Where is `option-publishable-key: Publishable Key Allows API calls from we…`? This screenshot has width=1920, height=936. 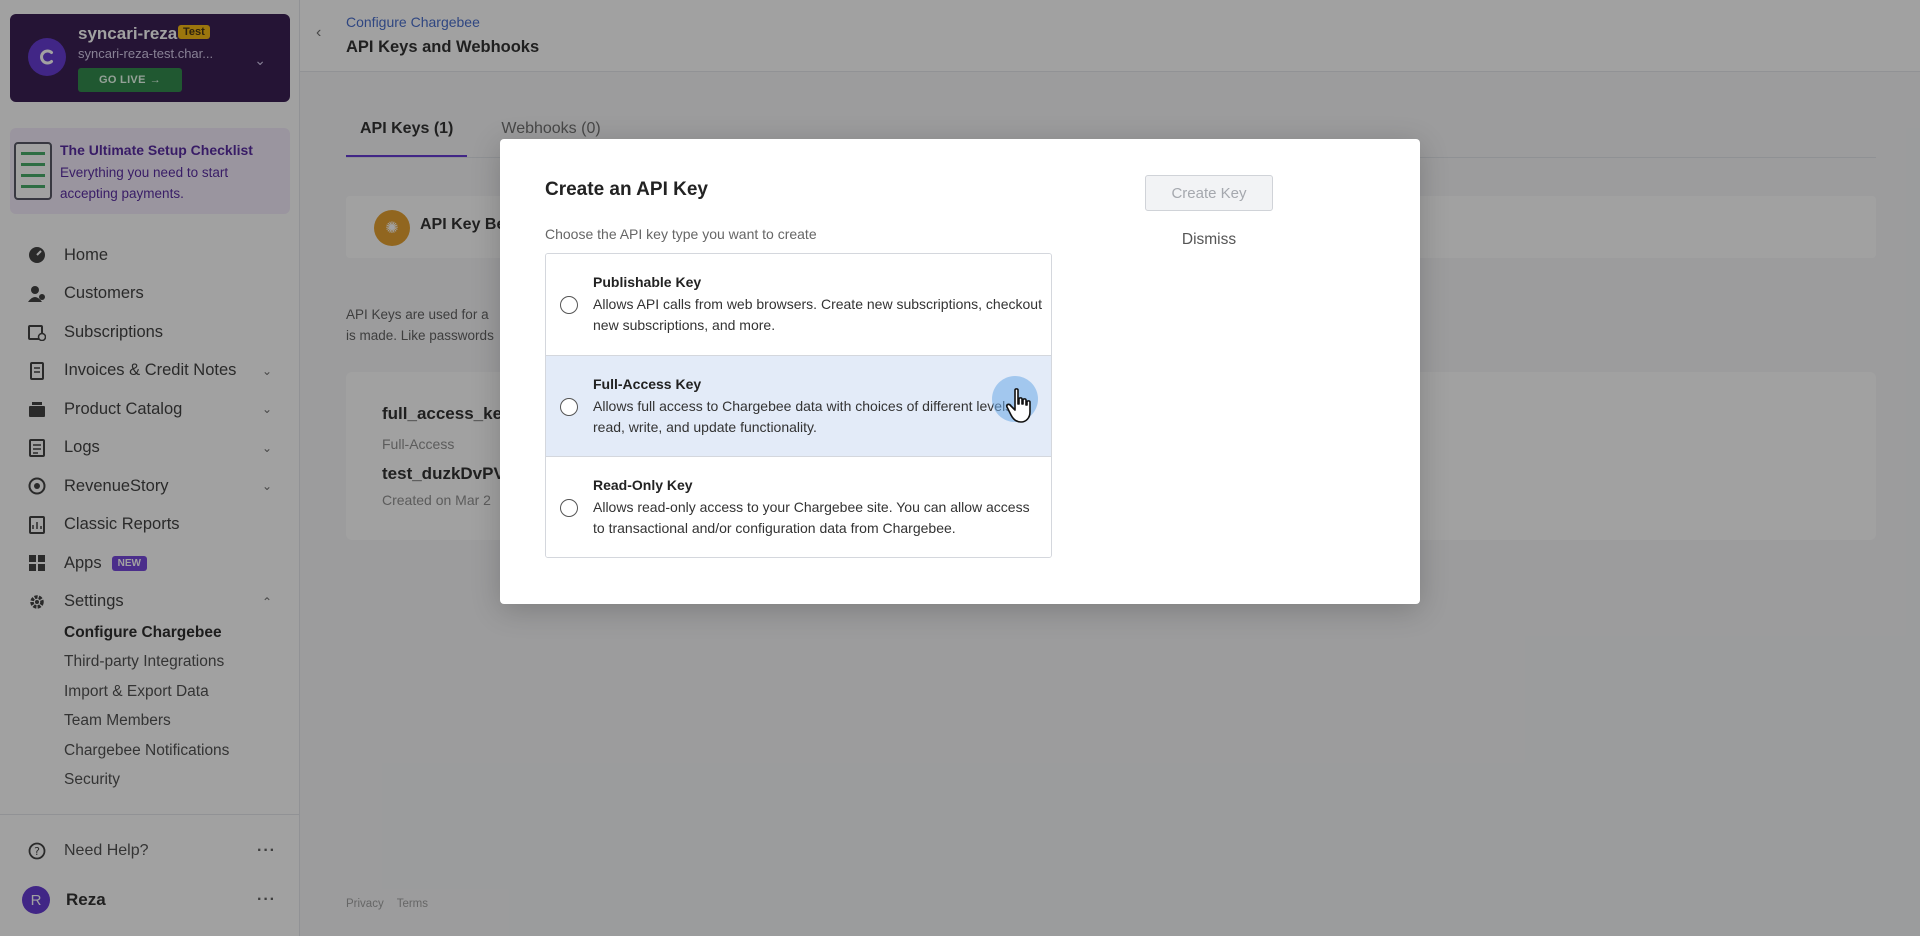 option-publishable-key: Publishable Key Allows API calls from we… is located at coordinates (798, 305).